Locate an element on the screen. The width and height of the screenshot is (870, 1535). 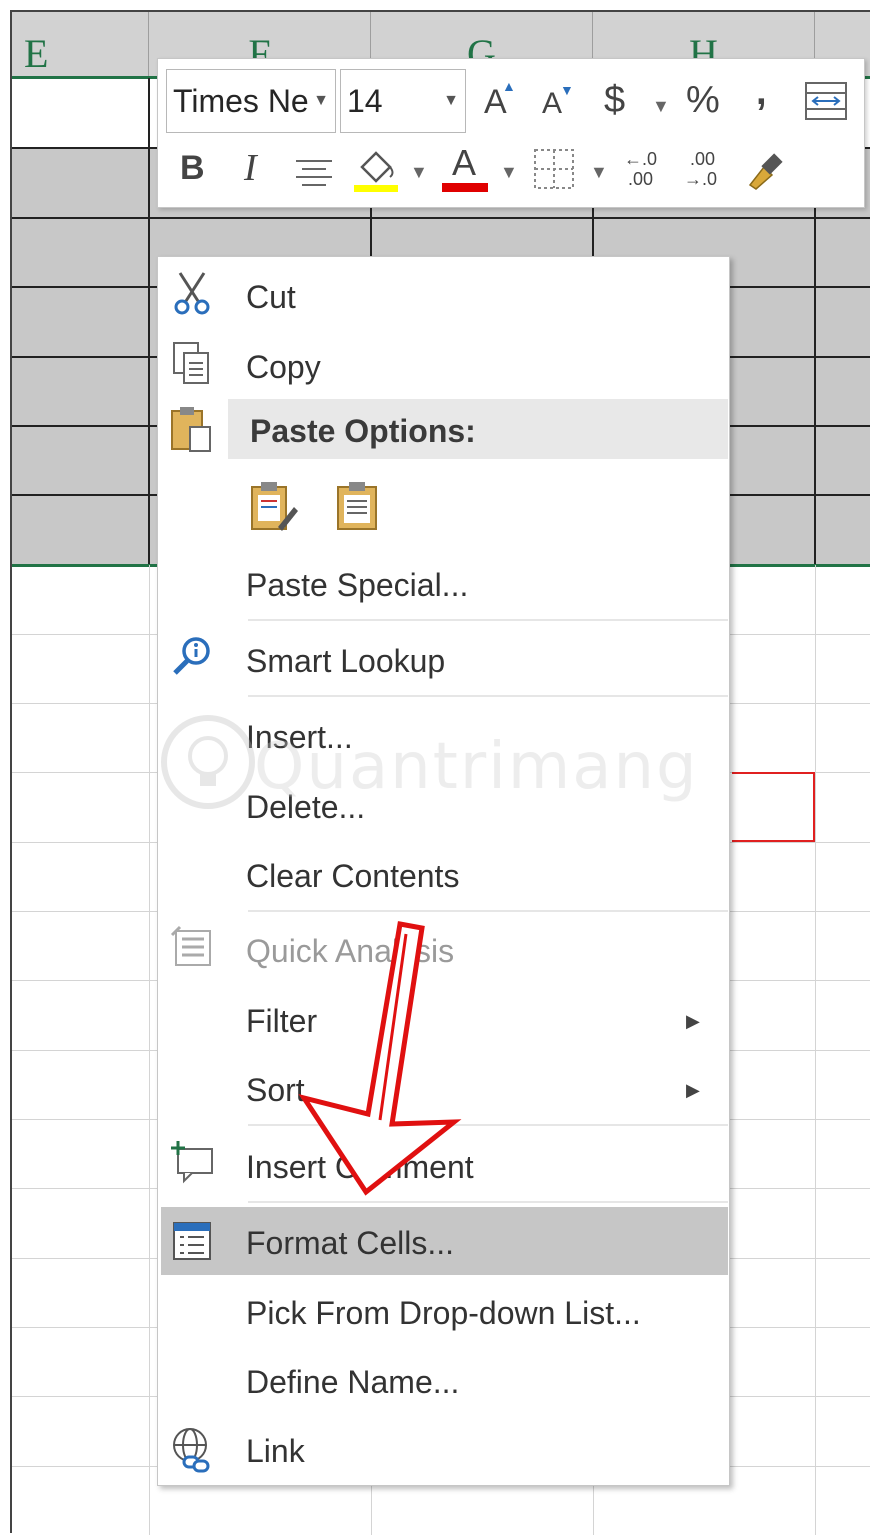
merge-center-button is located at coordinates (826, 101).